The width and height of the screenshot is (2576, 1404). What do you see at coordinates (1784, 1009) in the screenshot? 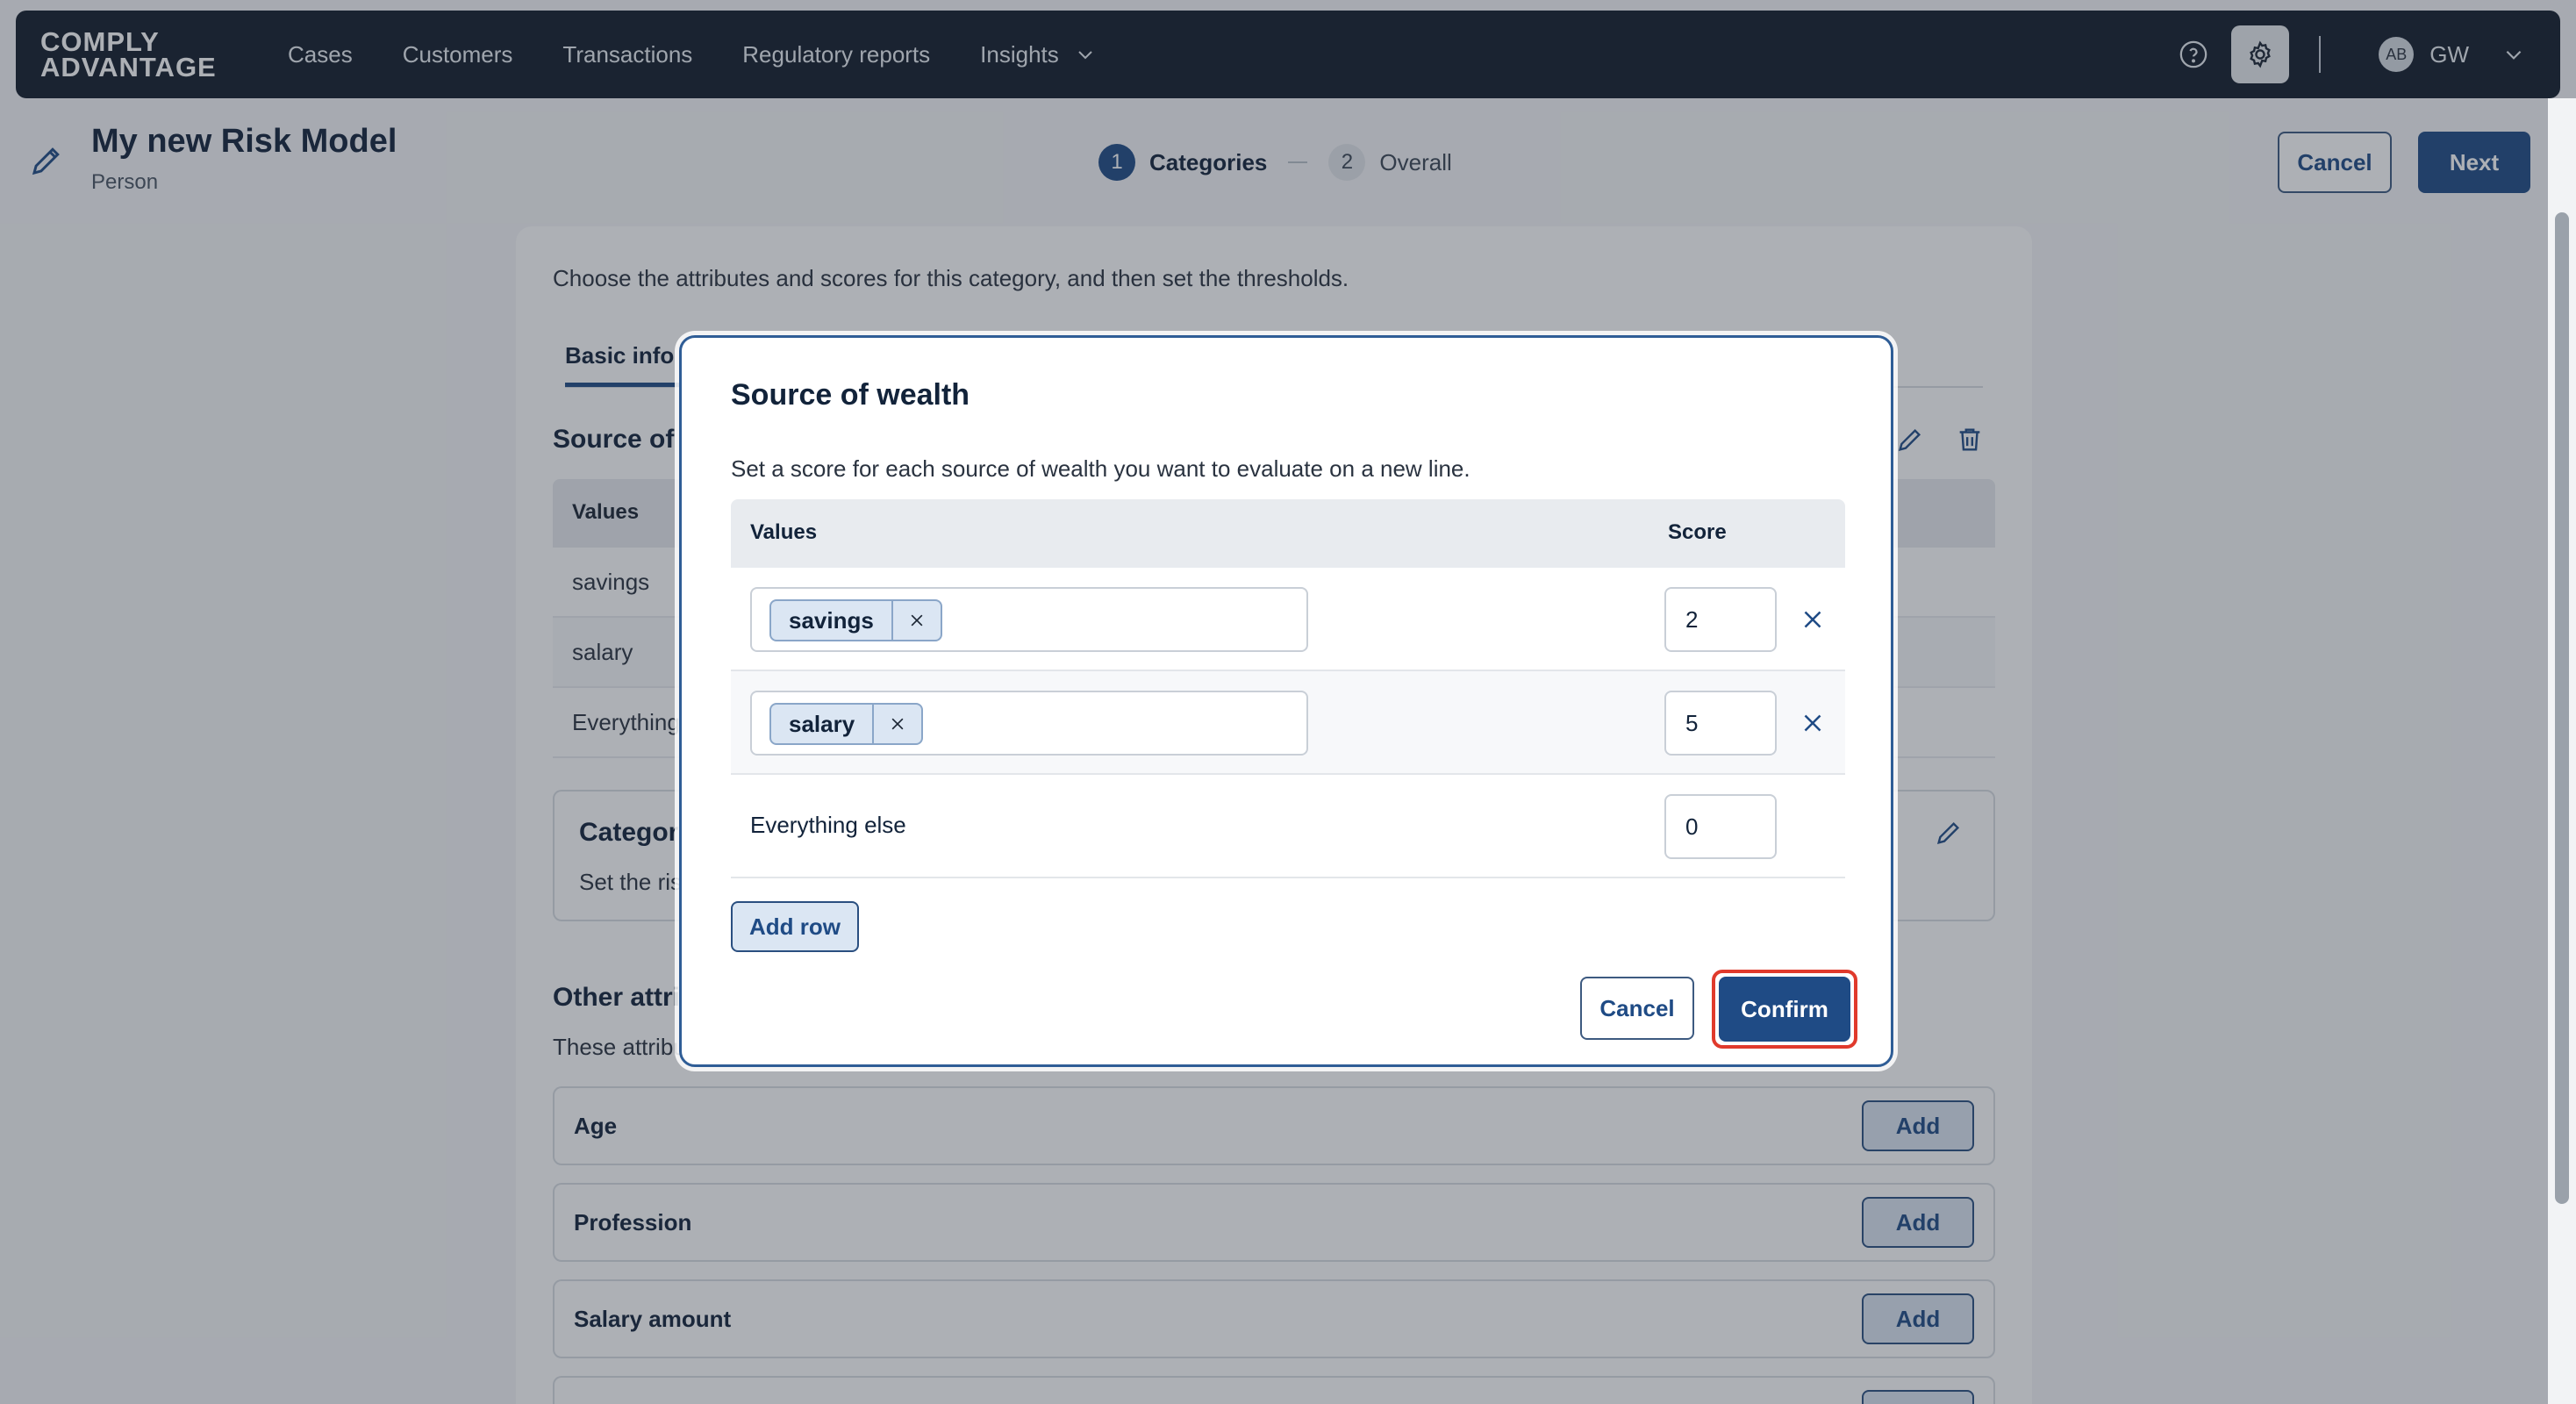
I see `dialog-confirm-button: Confirm` at bounding box center [1784, 1009].